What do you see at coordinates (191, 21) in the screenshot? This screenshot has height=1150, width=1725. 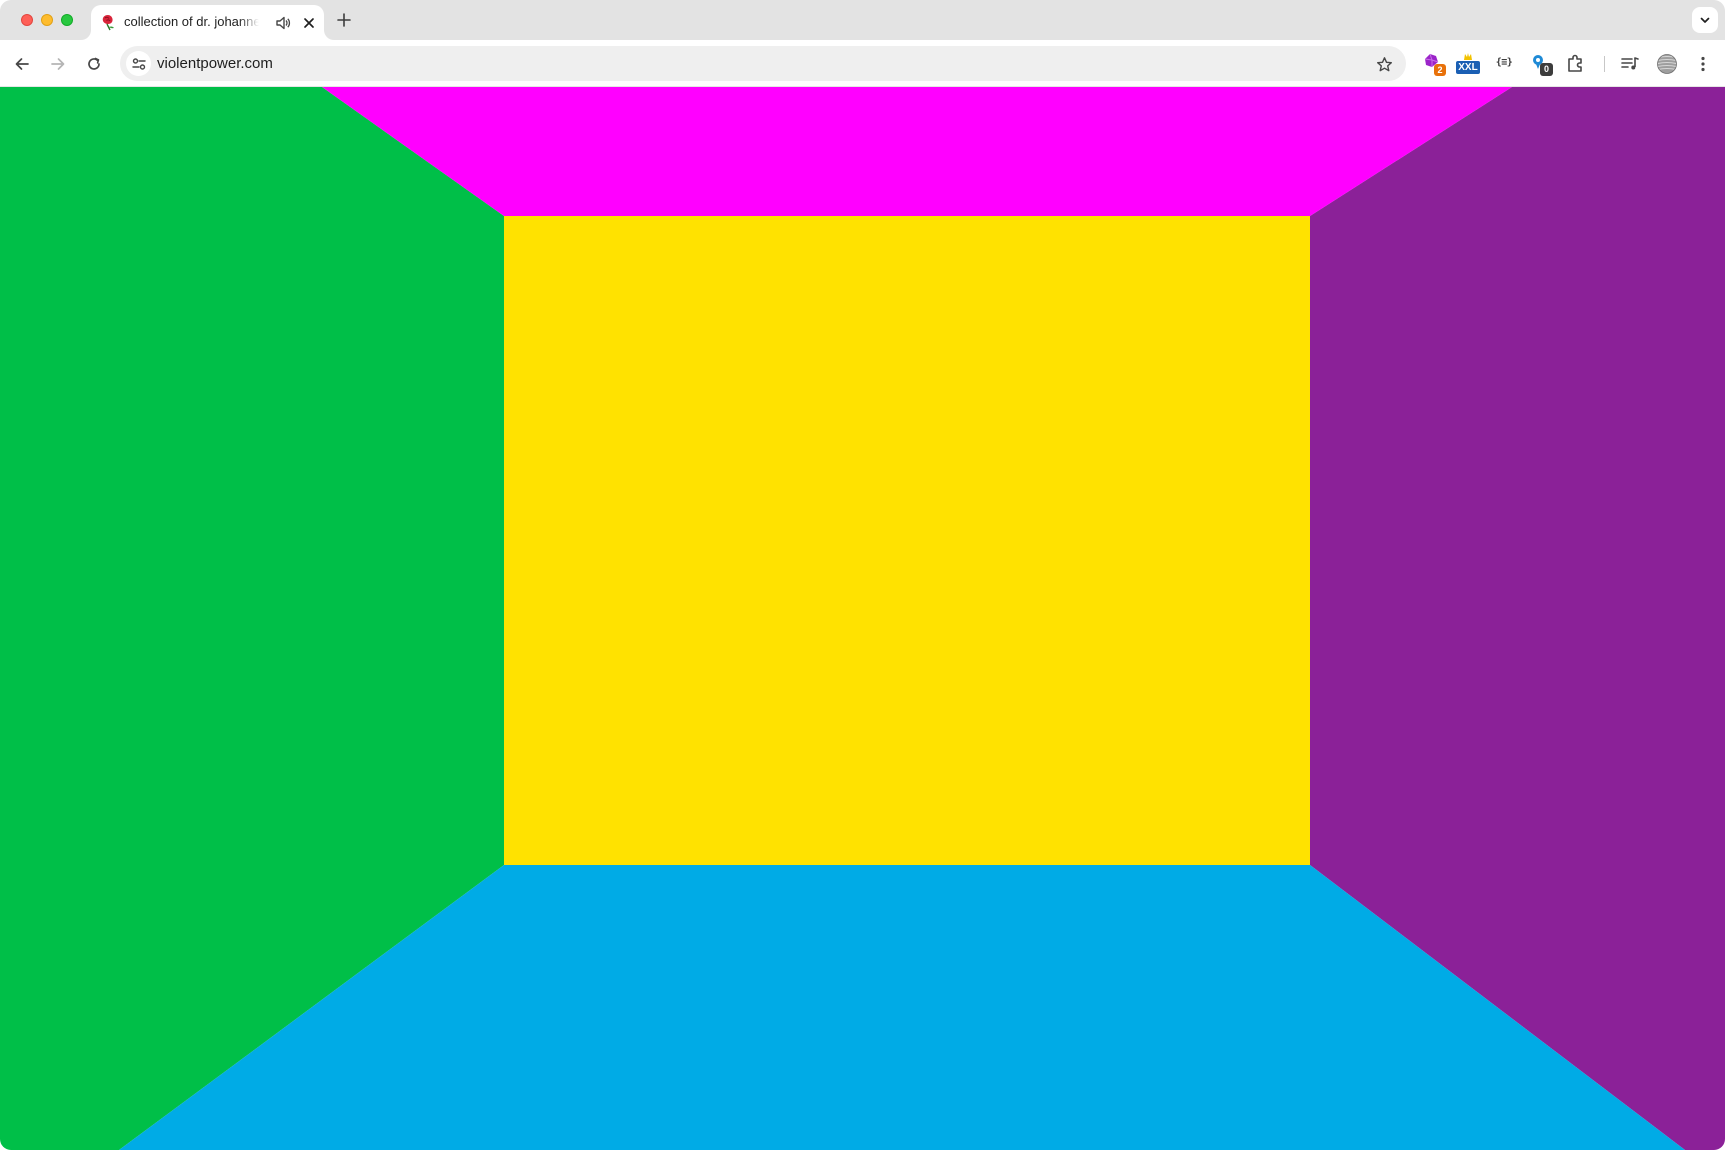 I see `tab-title: collection of dr. johannes` at bounding box center [191, 21].